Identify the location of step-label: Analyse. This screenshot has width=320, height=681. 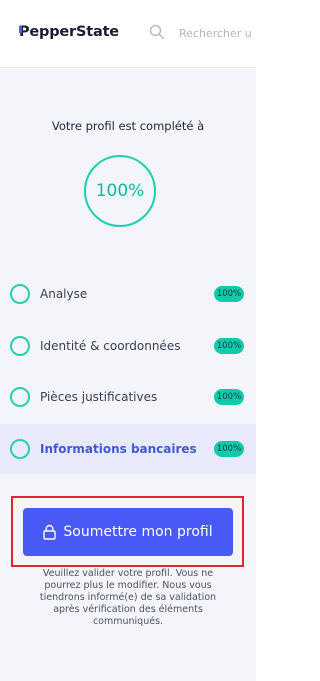
(64, 294).